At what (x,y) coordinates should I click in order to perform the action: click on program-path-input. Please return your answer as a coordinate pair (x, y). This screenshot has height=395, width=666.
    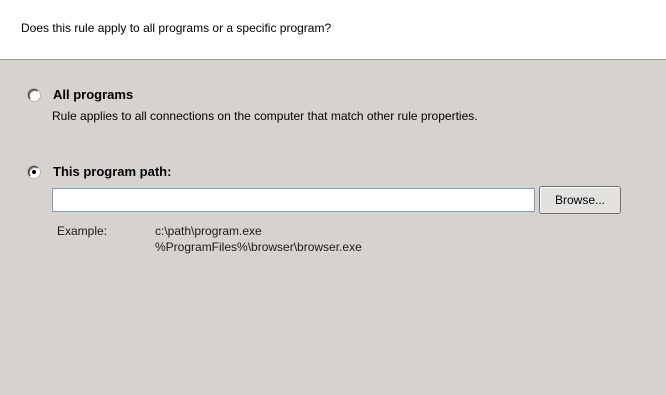
    Looking at the image, I should click on (293, 200).